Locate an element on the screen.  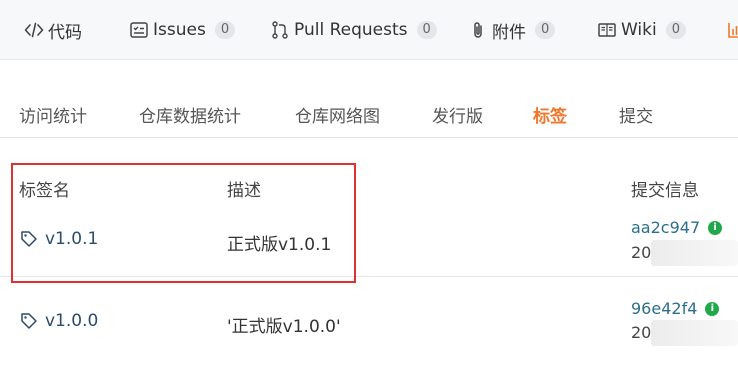
tab-attachments-label: 附件 is located at coordinates (509, 32).